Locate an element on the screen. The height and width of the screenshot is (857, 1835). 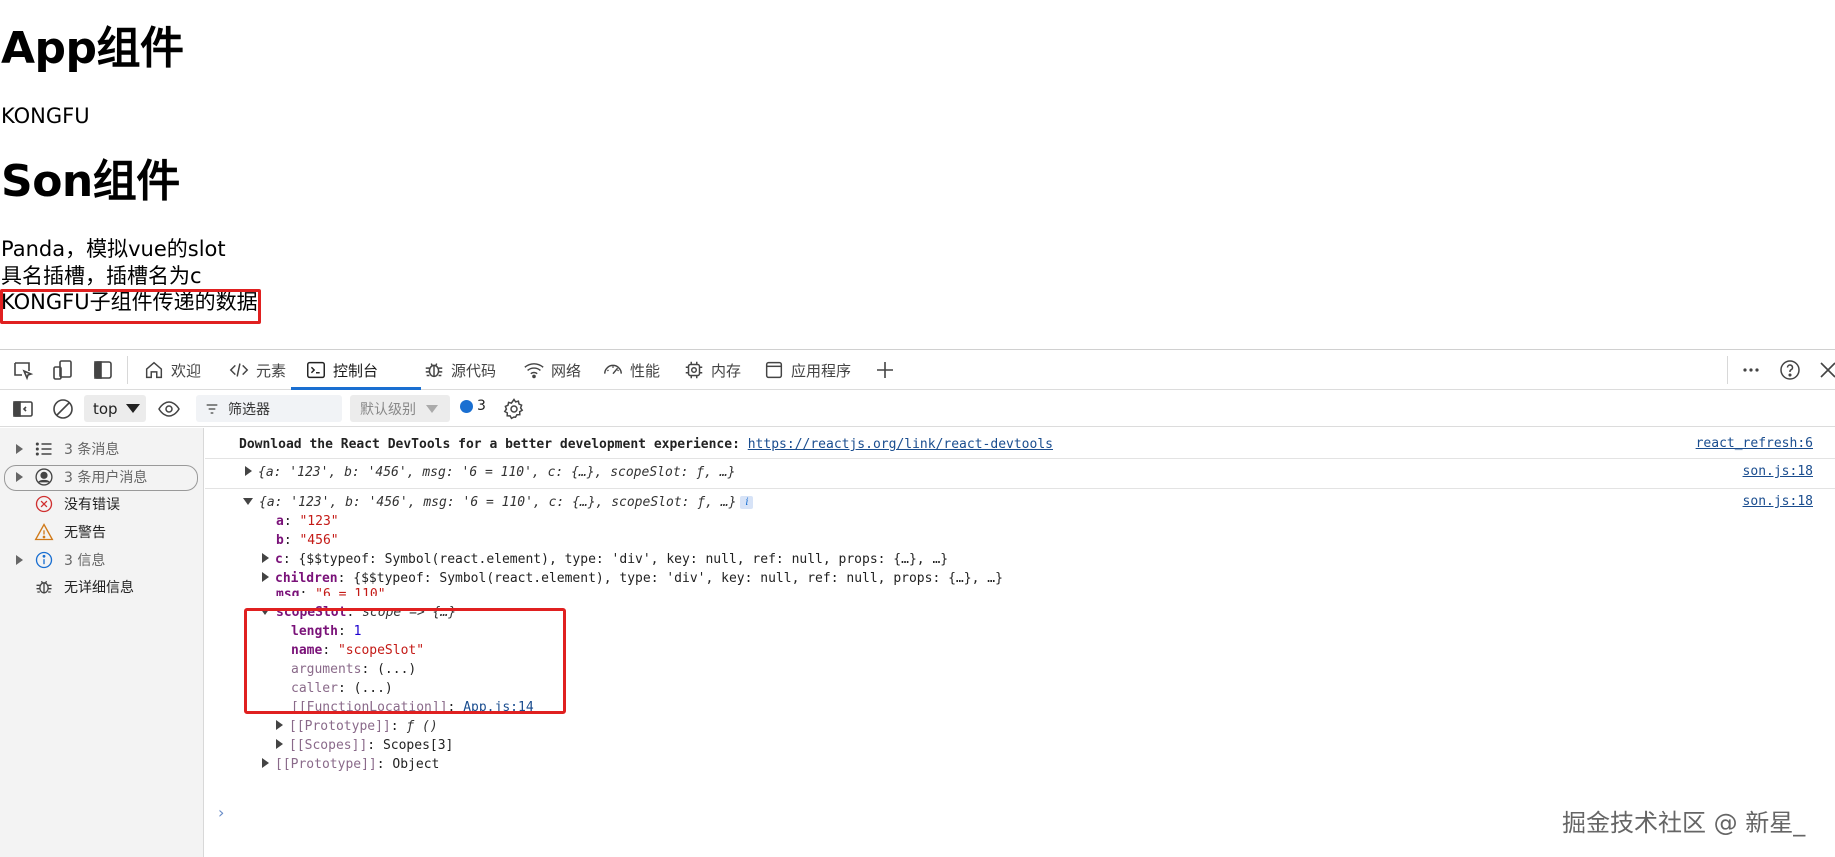
source-link-son-js-2: son.js:18 is located at coordinates (1778, 501).